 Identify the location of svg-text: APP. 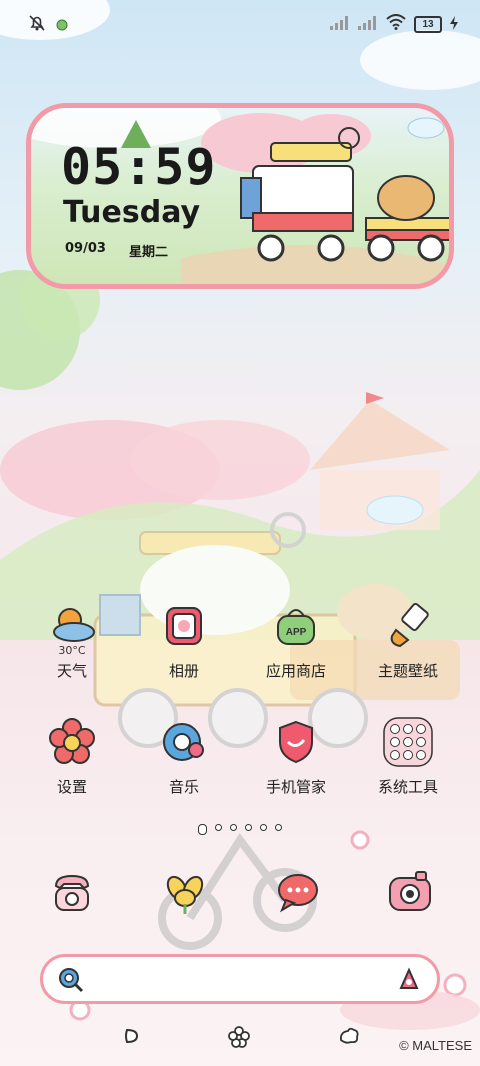
(296, 632).